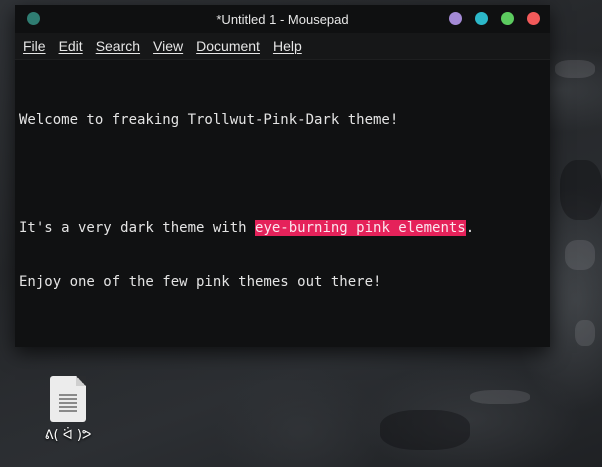 This screenshot has height=467, width=602. I want to click on titlebar: *Untitled 1 - Mousepad, so click(282, 19).